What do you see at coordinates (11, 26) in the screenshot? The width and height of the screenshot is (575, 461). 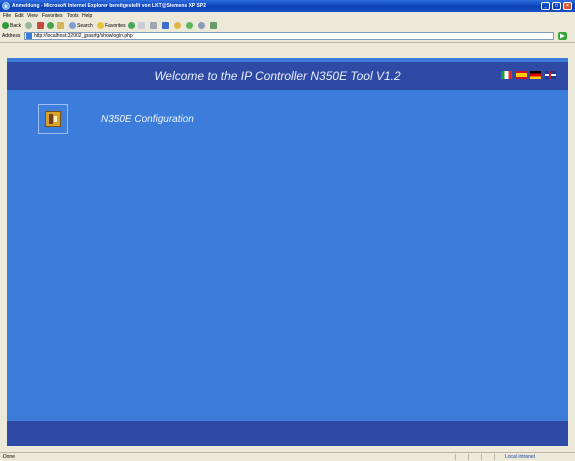 I see `back-button: Back` at bounding box center [11, 26].